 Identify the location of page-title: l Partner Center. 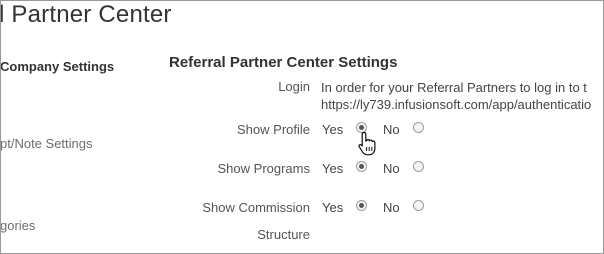
(86, 14).